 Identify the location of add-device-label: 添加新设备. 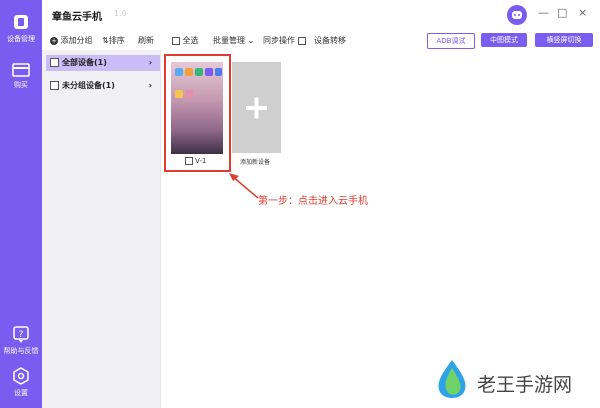
(255, 162).